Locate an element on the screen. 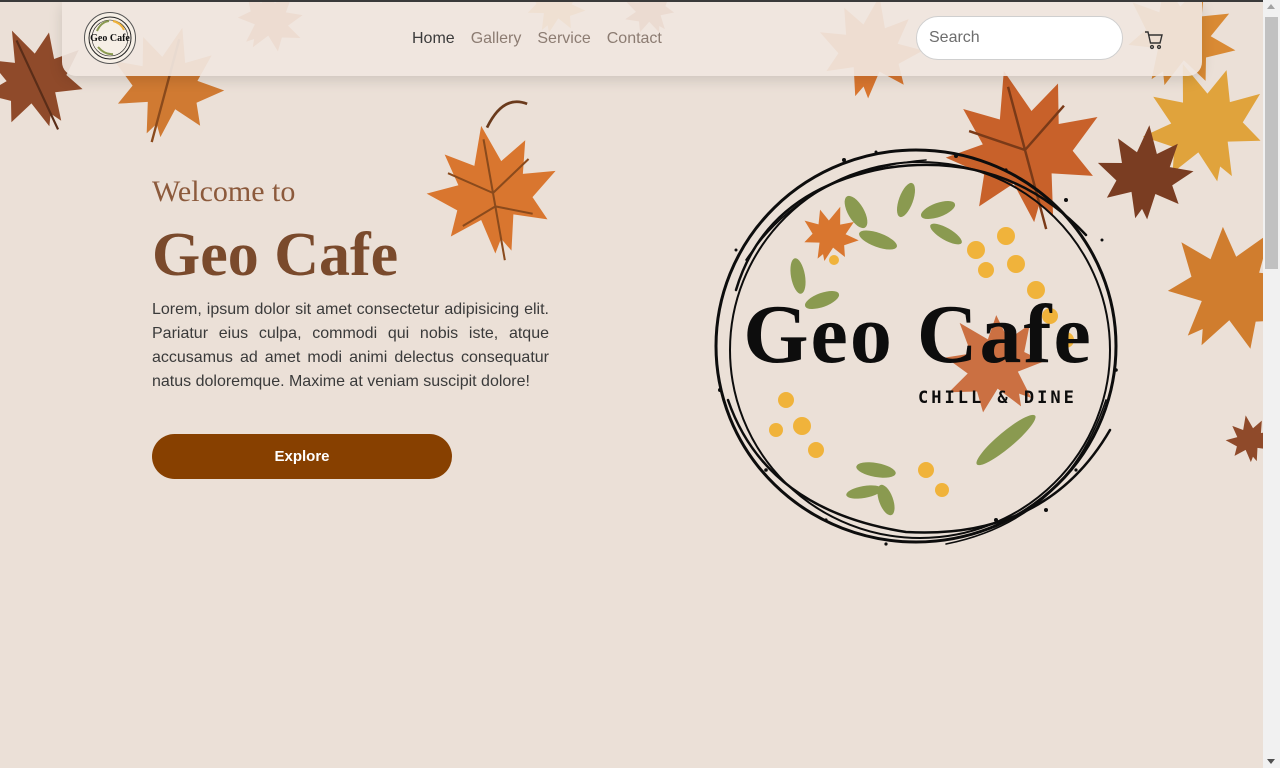 The image size is (1280, 768). nav-service-link: Service is located at coordinates (563, 39).